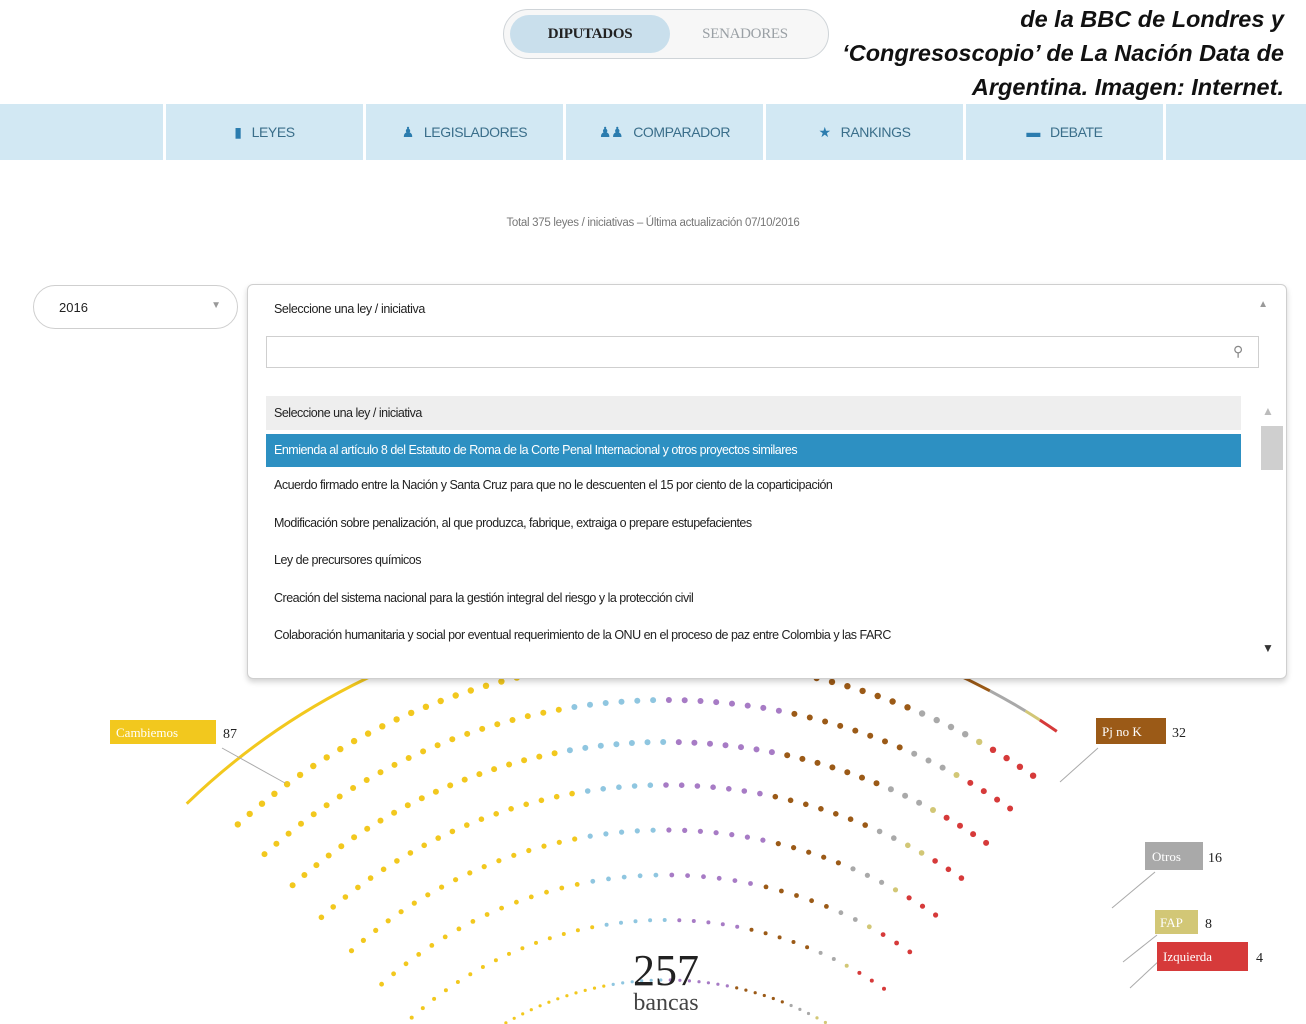  I want to click on bloc-seats: 16, so click(1215, 858).